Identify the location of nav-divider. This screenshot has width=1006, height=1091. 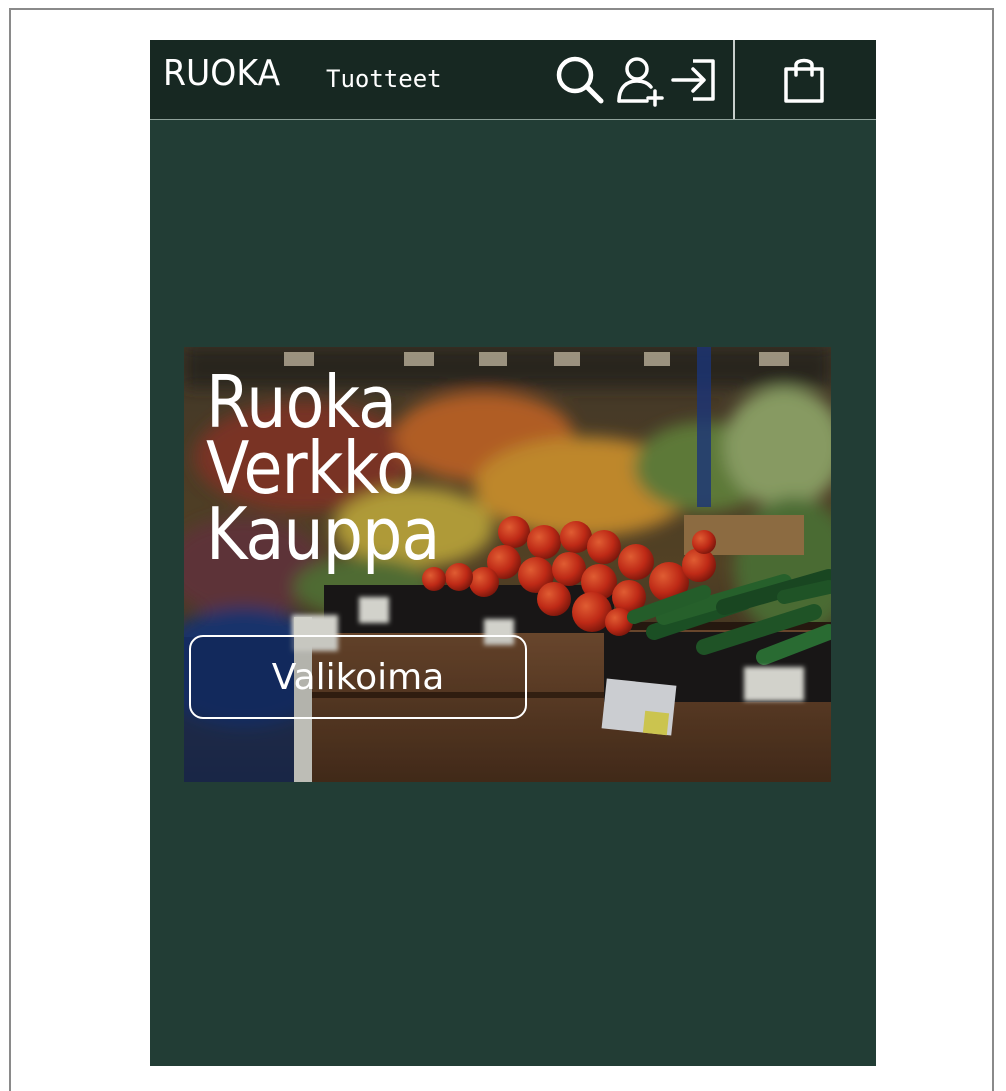
(734, 79).